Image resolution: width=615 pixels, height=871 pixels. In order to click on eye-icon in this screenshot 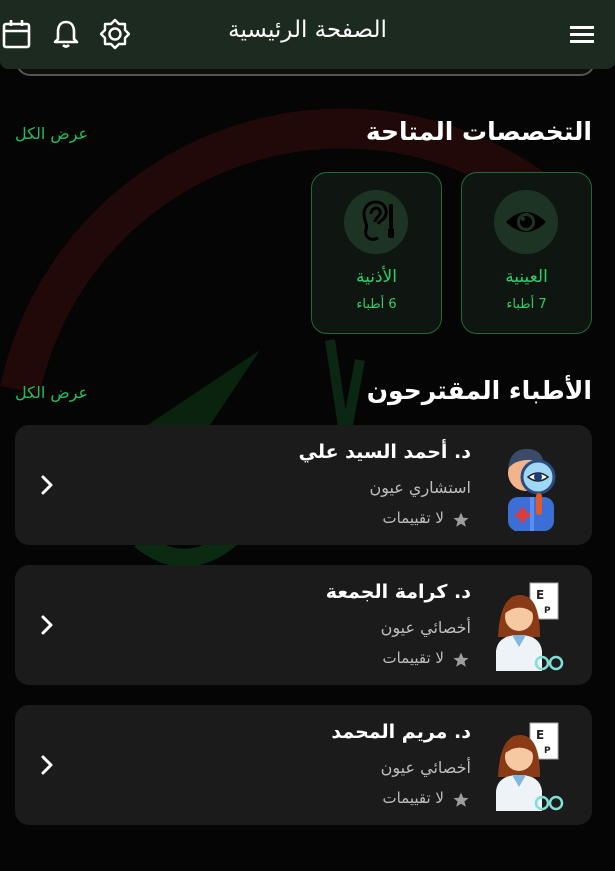, I will do `click(526, 222)`.